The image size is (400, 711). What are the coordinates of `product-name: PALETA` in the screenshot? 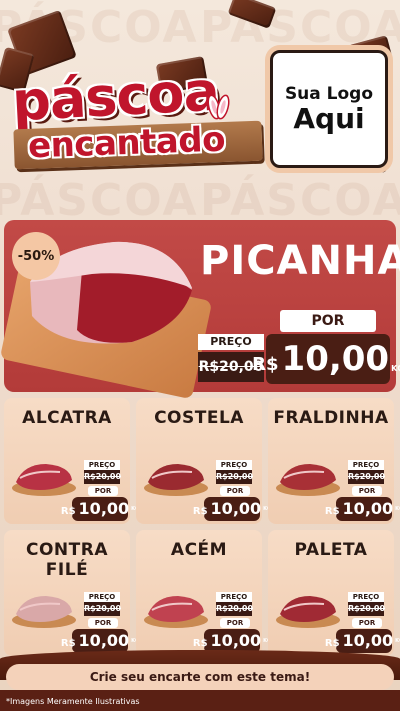 It's located at (331, 550).